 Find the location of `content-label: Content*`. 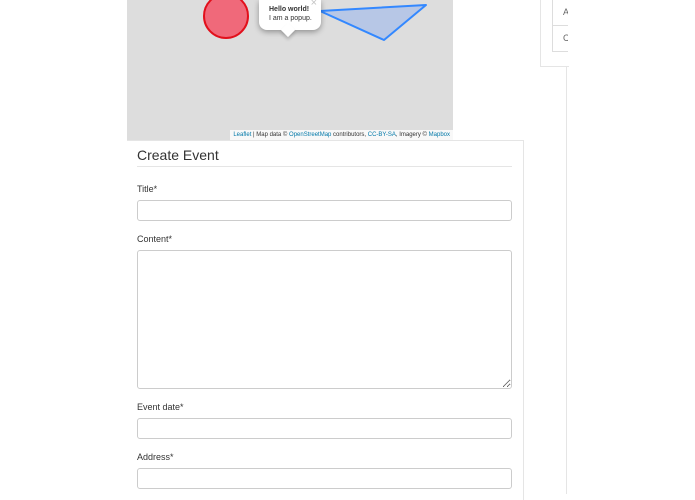

content-label: Content* is located at coordinates (155, 239).